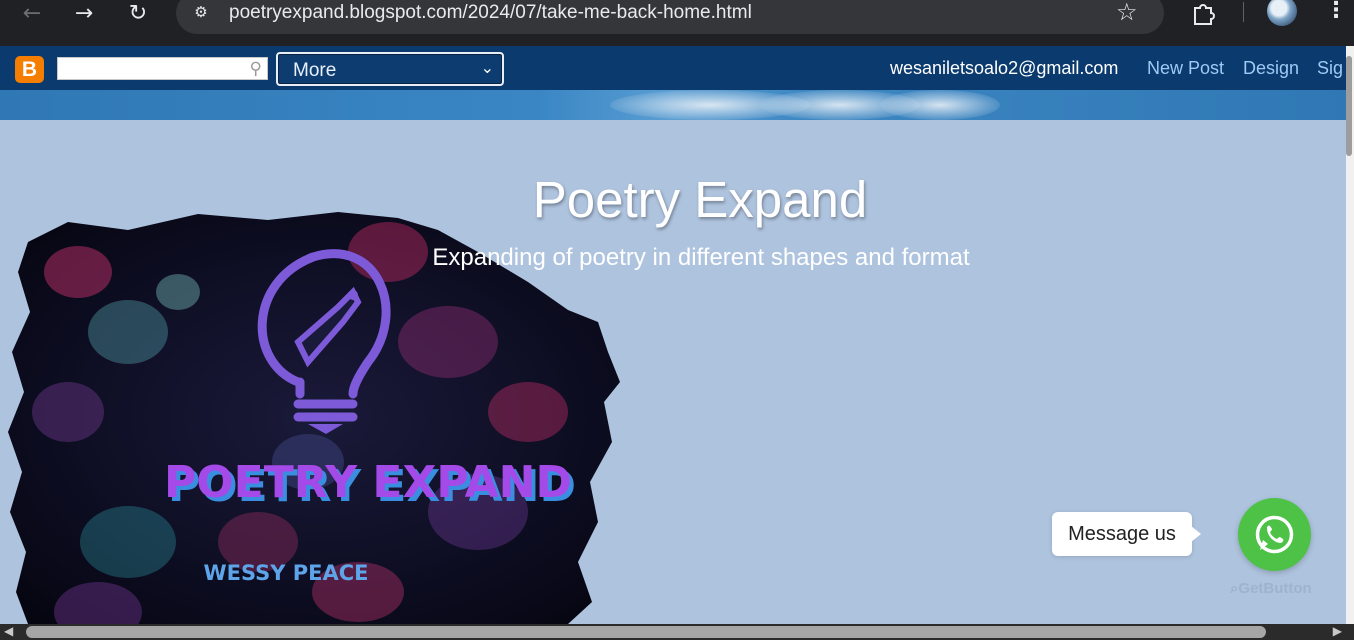 Image resolution: width=1354 pixels, height=640 pixels. I want to click on kebab-icon: ⋮, so click(1336, 11).